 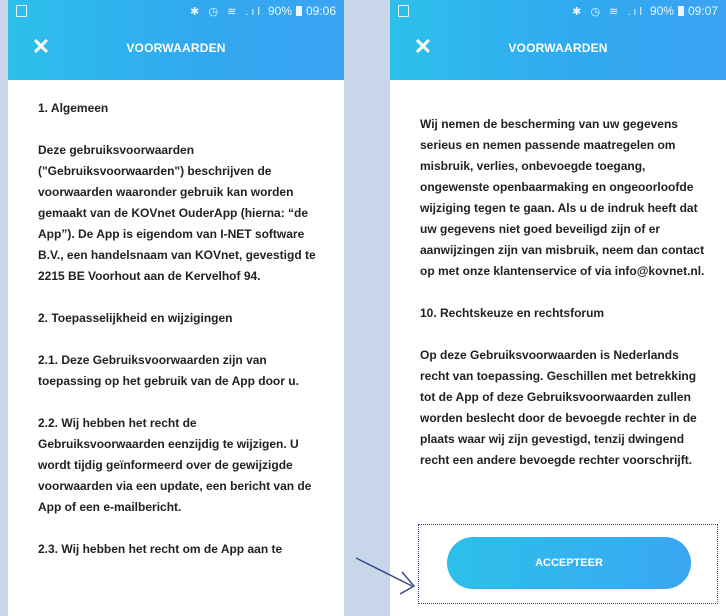 What do you see at coordinates (558, 11) in the screenshot?
I see `status-bar: ✱ ◷ ≋ .ıl 90% 09:07` at bounding box center [558, 11].